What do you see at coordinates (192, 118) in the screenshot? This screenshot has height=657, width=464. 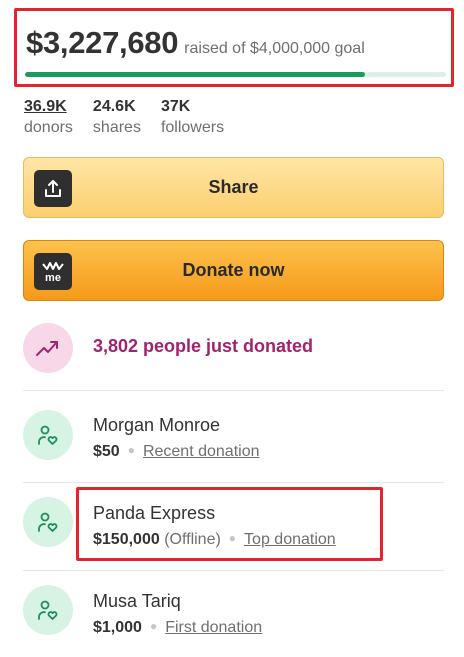 I see `stat-followers: 37K followers` at bounding box center [192, 118].